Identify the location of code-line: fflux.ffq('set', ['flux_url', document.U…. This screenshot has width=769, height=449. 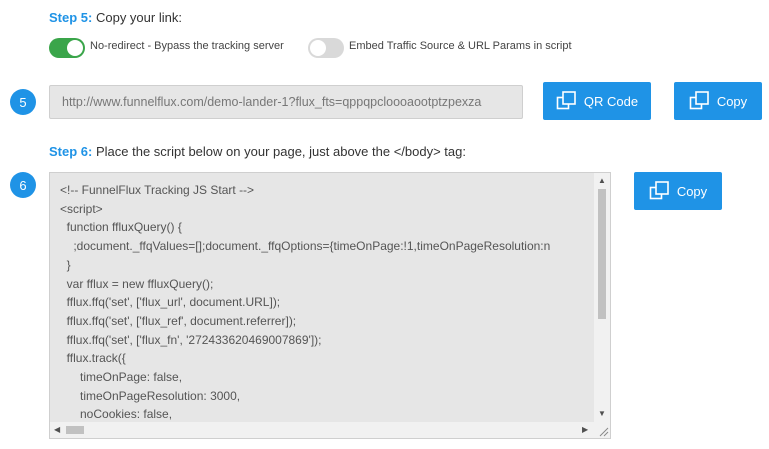
(170, 302).